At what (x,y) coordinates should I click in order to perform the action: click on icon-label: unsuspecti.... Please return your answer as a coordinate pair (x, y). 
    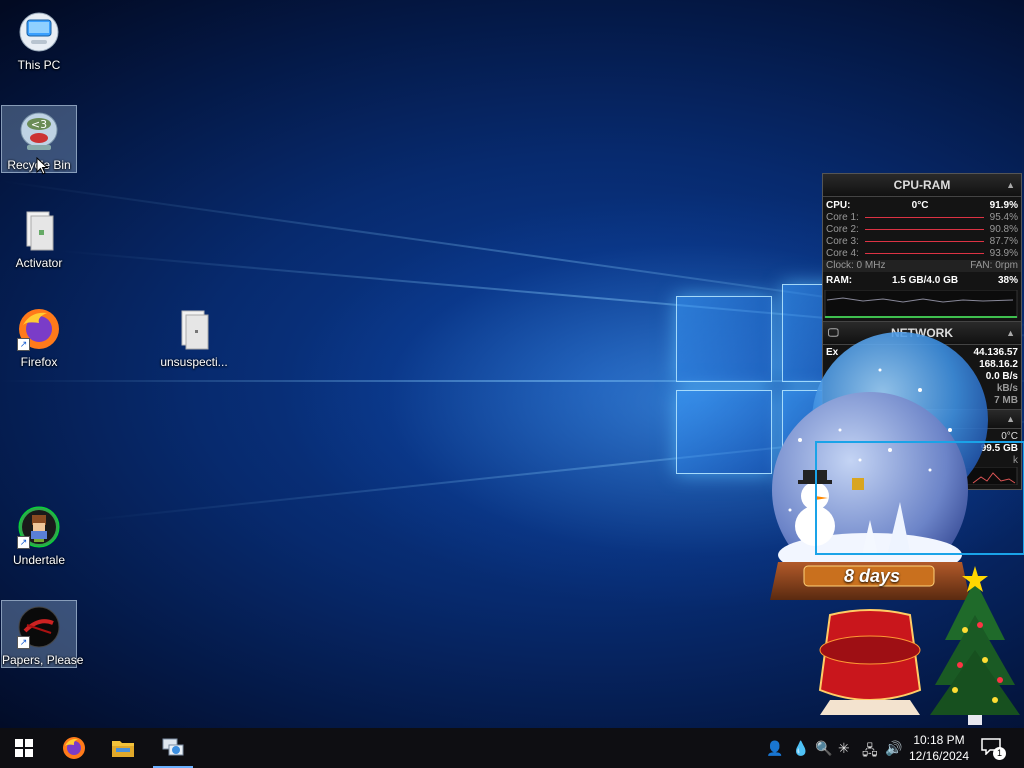
    Looking at the image, I should click on (194, 362).